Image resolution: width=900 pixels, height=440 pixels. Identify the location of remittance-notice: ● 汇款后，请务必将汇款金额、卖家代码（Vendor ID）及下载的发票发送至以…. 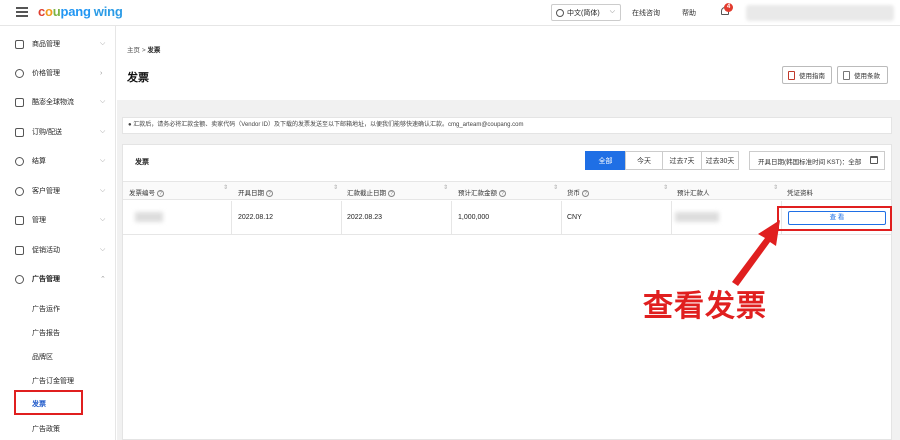
(507, 125).